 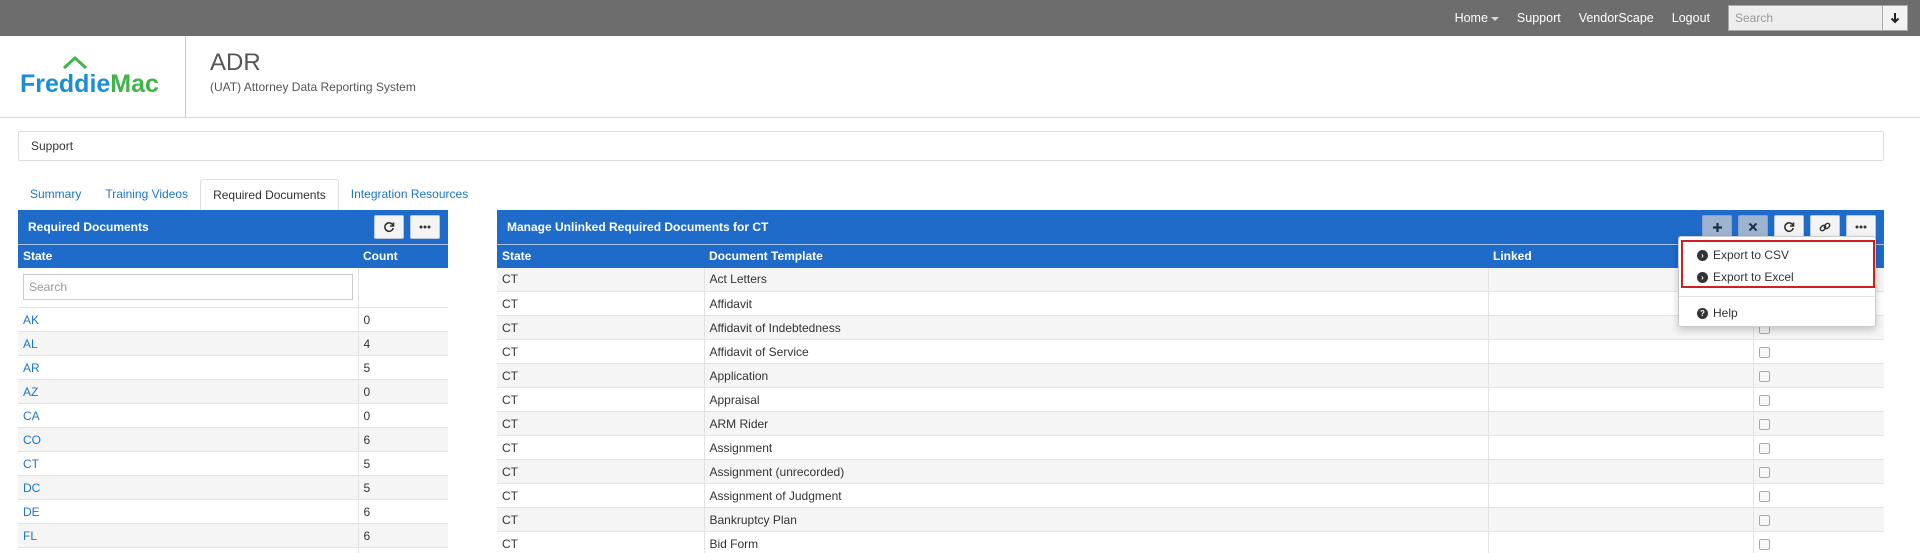 What do you see at coordinates (409, 194) in the screenshot?
I see `tab-integration-resources: Integration Resources` at bounding box center [409, 194].